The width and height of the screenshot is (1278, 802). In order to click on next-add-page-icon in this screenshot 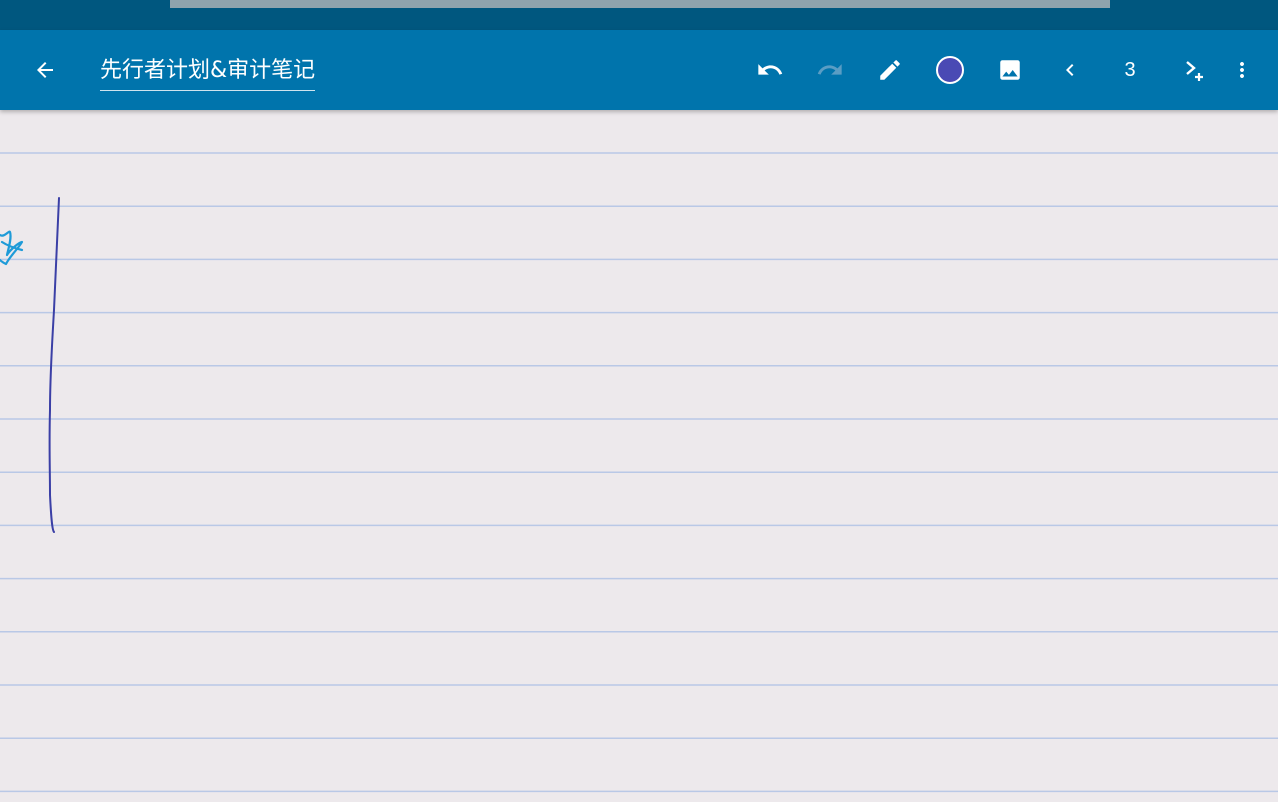, I will do `click(1194, 70)`.